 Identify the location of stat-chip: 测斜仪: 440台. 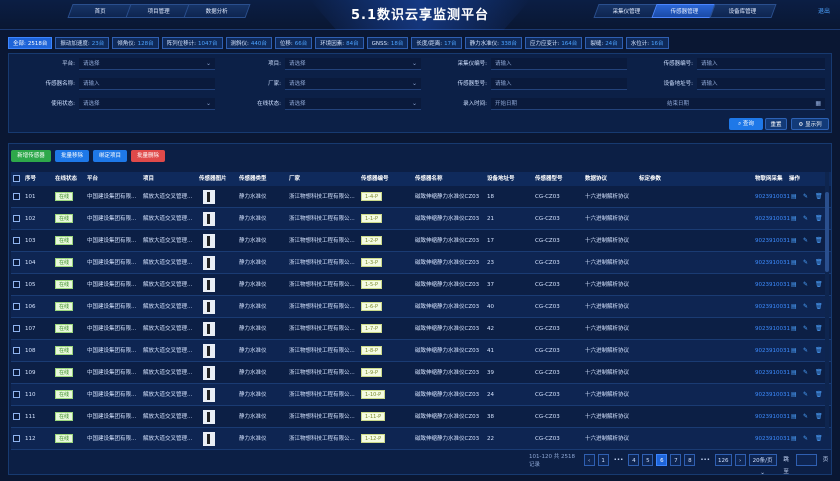
(248, 43).